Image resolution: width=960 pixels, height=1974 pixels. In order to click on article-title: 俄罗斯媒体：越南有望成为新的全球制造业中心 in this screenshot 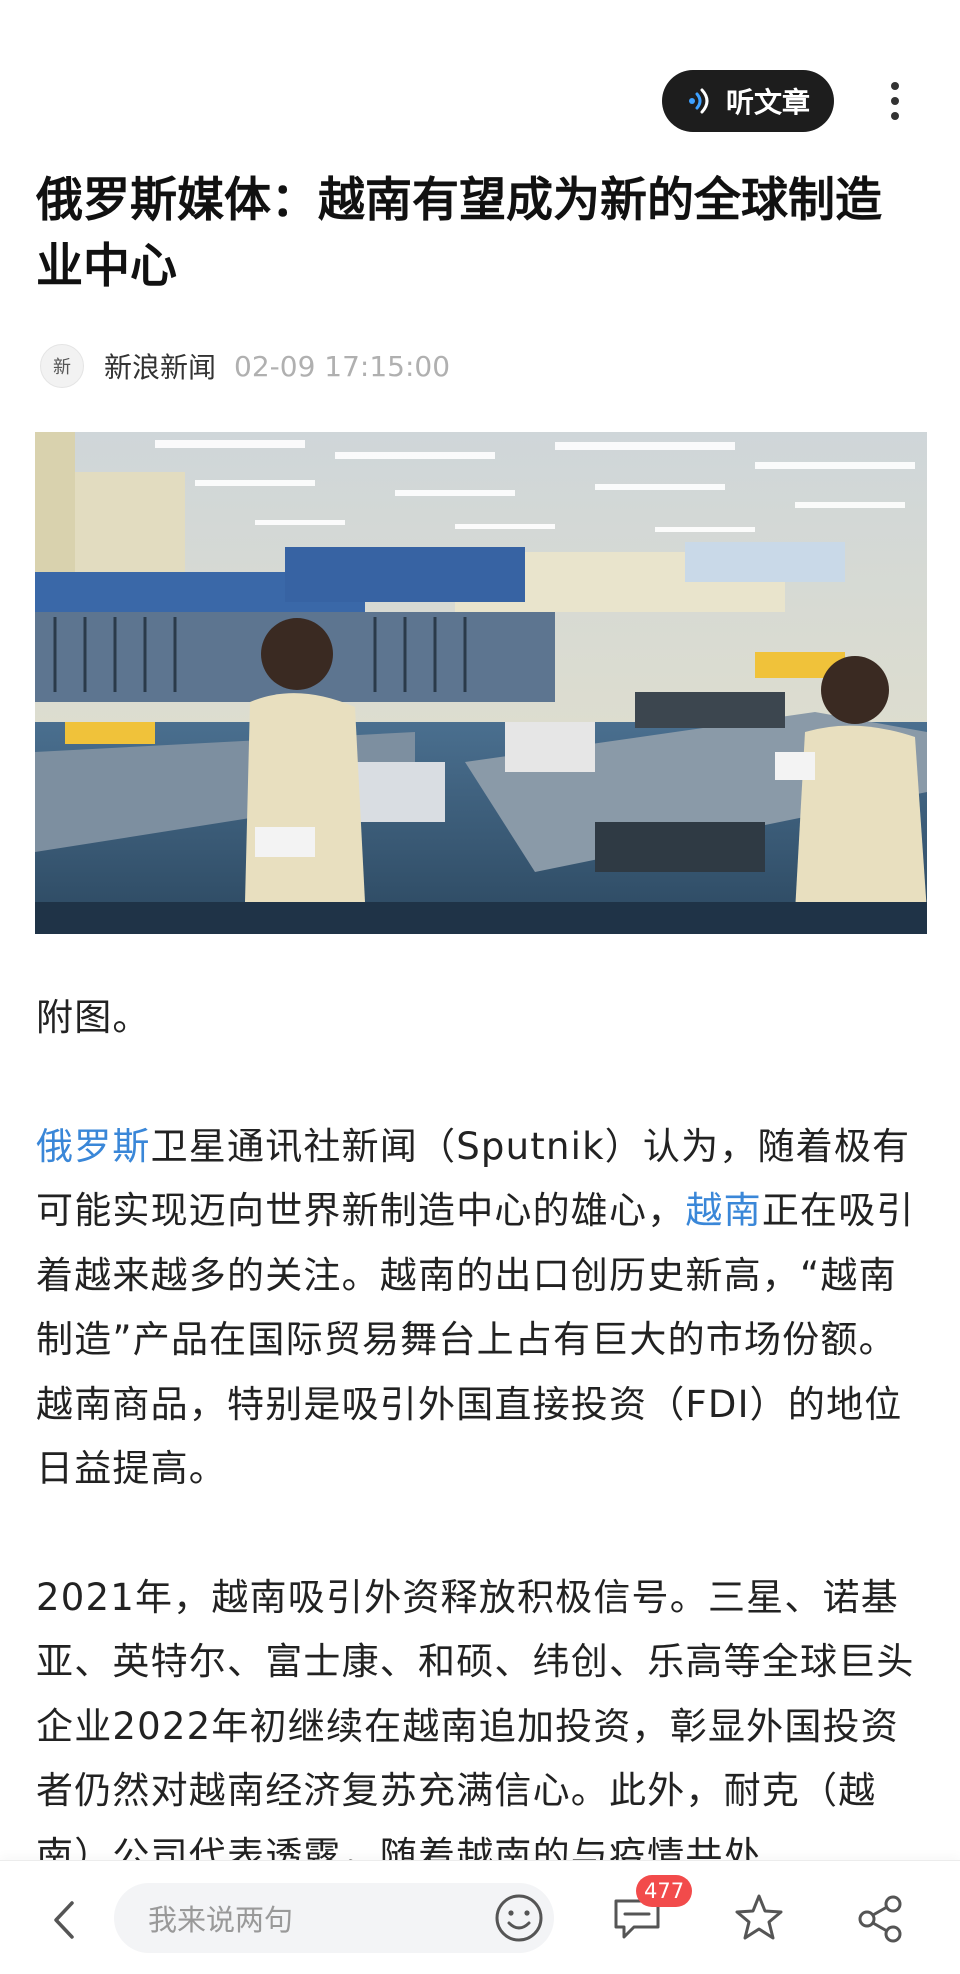, I will do `click(459, 233)`.